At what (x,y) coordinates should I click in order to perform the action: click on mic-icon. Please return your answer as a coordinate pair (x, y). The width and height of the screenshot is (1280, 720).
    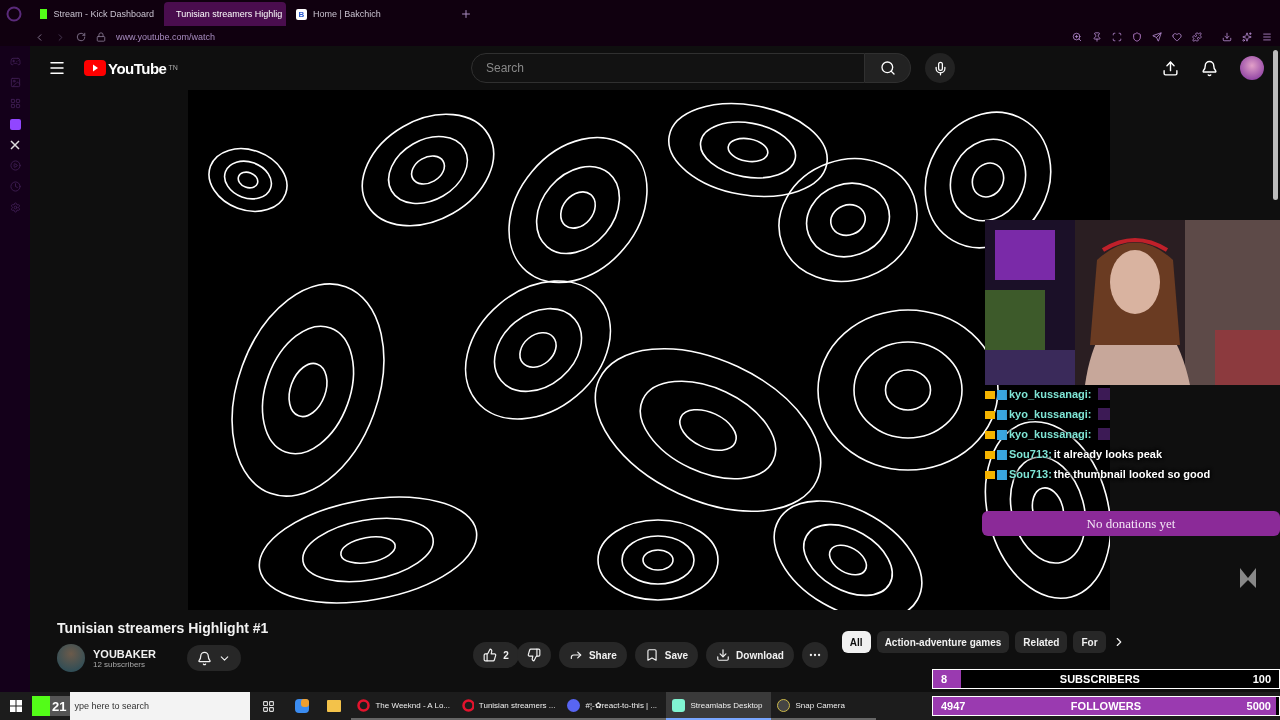
    Looking at the image, I should click on (940, 68).